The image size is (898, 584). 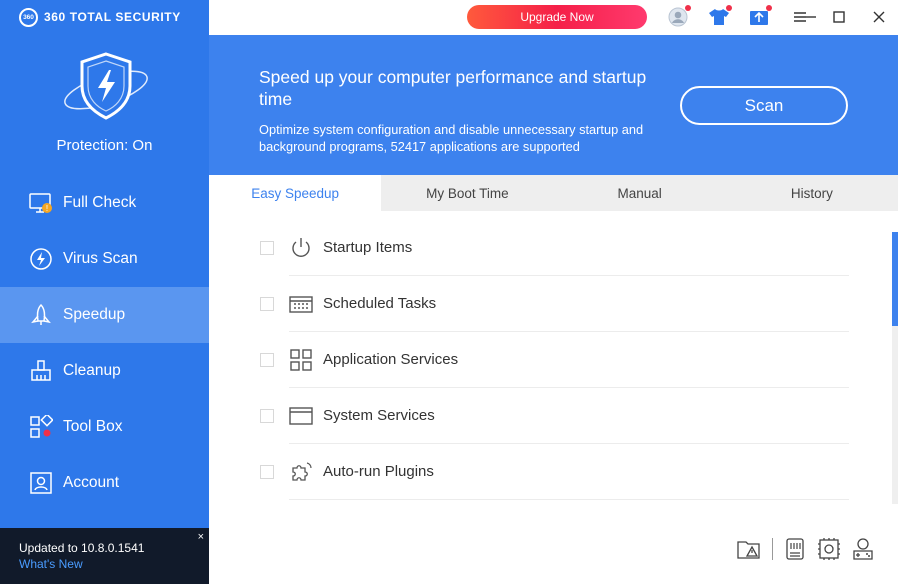 What do you see at coordinates (301, 360) in the screenshot?
I see `apps-grid-icon` at bounding box center [301, 360].